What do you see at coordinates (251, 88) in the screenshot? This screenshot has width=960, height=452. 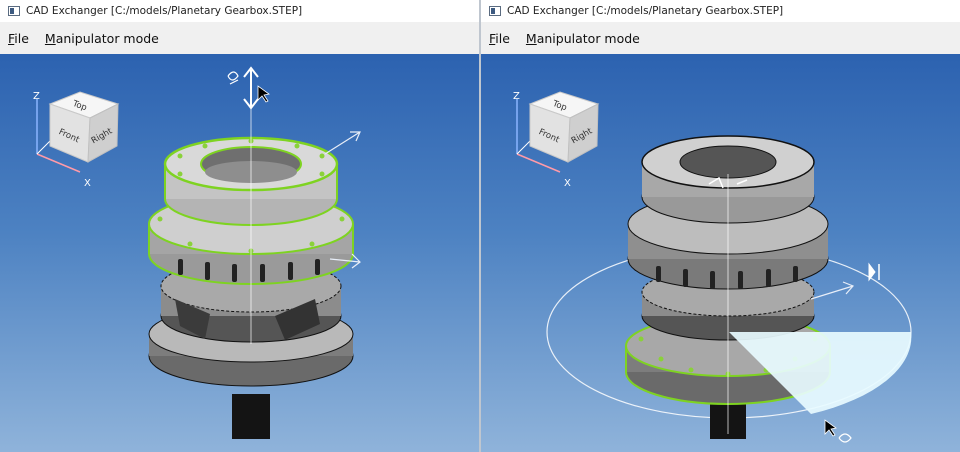 I see `translation-manipulator` at bounding box center [251, 88].